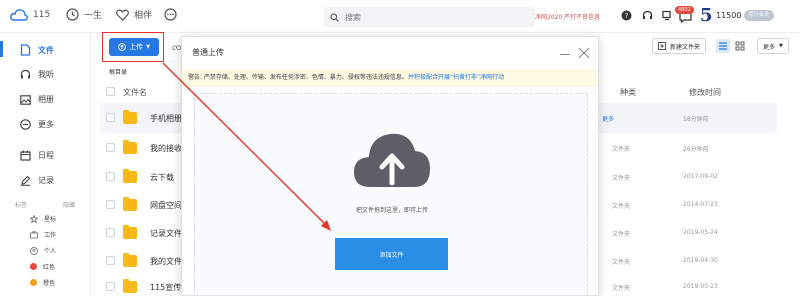 This screenshot has width=800, height=296. I want to click on file-time: 2019-05-23, so click(700, 286).